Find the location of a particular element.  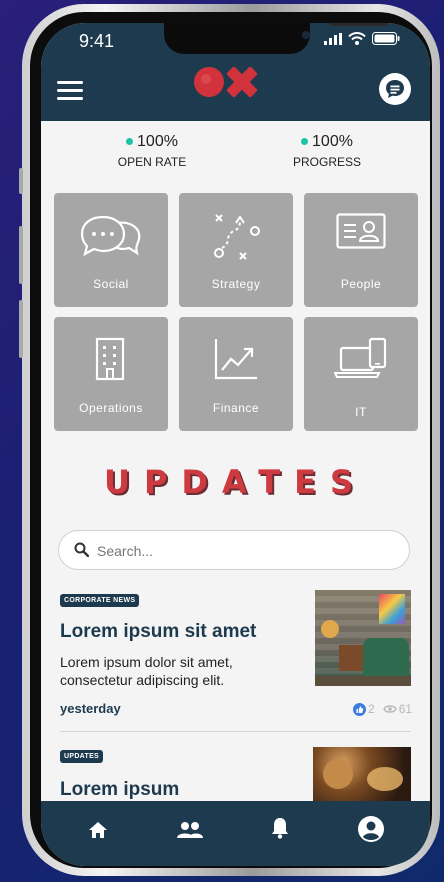

line-chart-icon is located at coordinates (235, 359).